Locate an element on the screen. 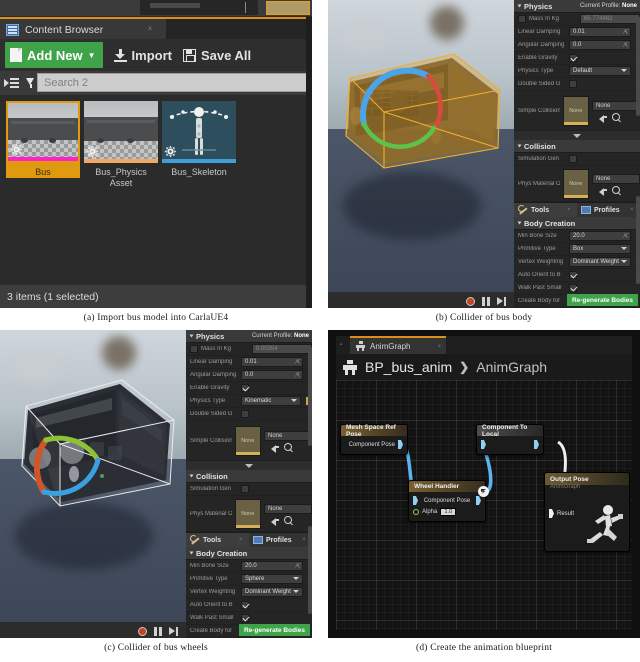 Image resolution: width=640 pixels, height=662 pixels. property-row-linear-damping: Linear Damping 0.01 ⇱ is located at coordinates (249, 362).